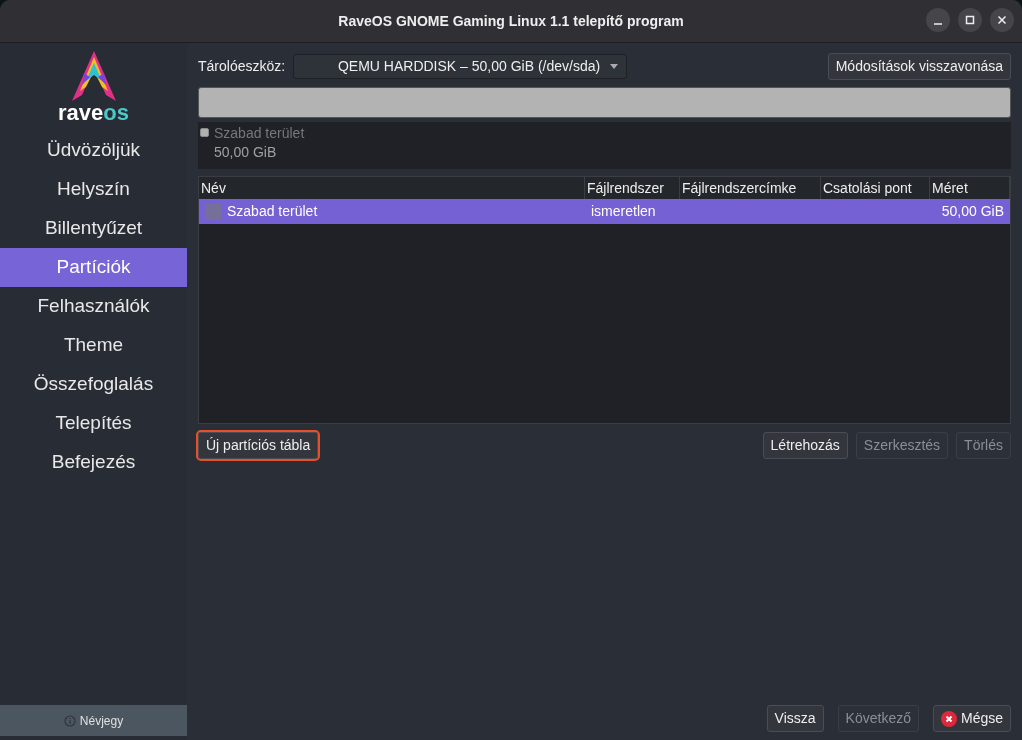  I want to click on table-cell-text: ismeretlen, so click(623, 211).